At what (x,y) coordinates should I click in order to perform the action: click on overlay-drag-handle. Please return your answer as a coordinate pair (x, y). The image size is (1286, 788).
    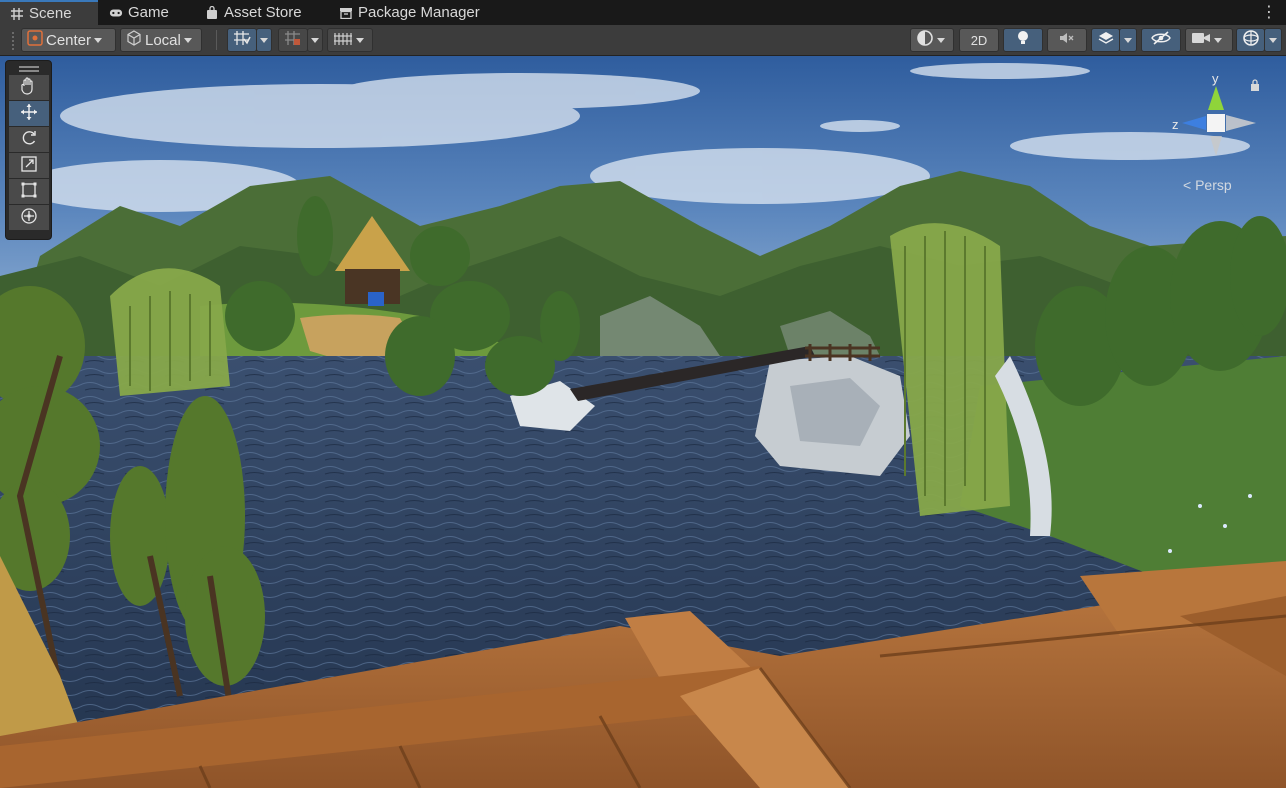
    Looking at the image, I should click on (28, 69).